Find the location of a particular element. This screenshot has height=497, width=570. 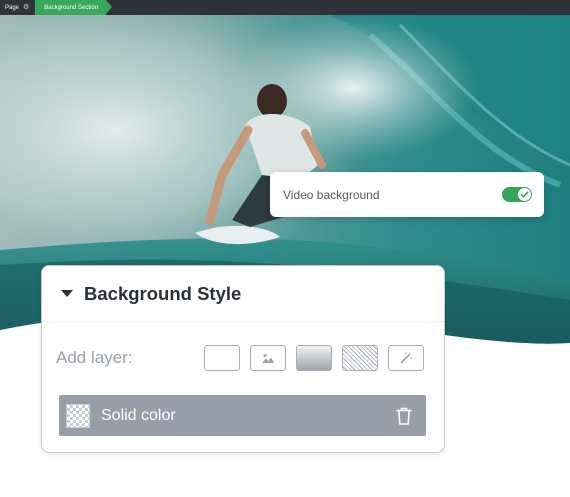

breadcrumb-page: Page ⚙ is located at coordinates (17, 7).